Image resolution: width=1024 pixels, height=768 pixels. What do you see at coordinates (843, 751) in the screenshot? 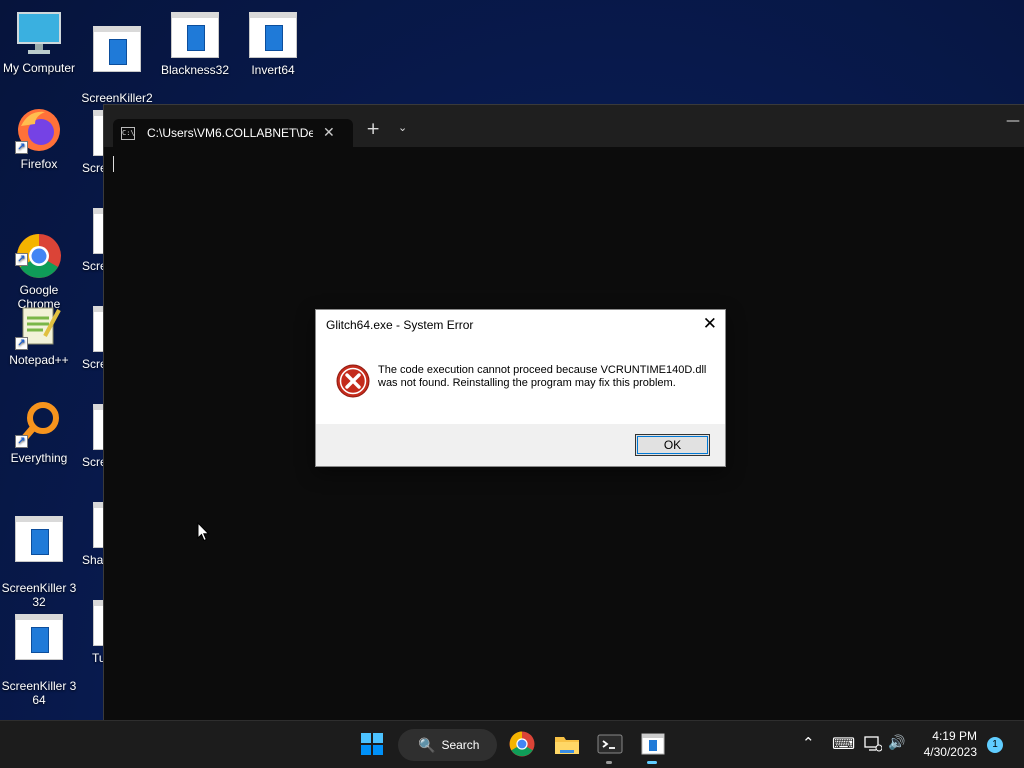
I see `keyboard-icon: ⌨` at bounding box center [843, 751].